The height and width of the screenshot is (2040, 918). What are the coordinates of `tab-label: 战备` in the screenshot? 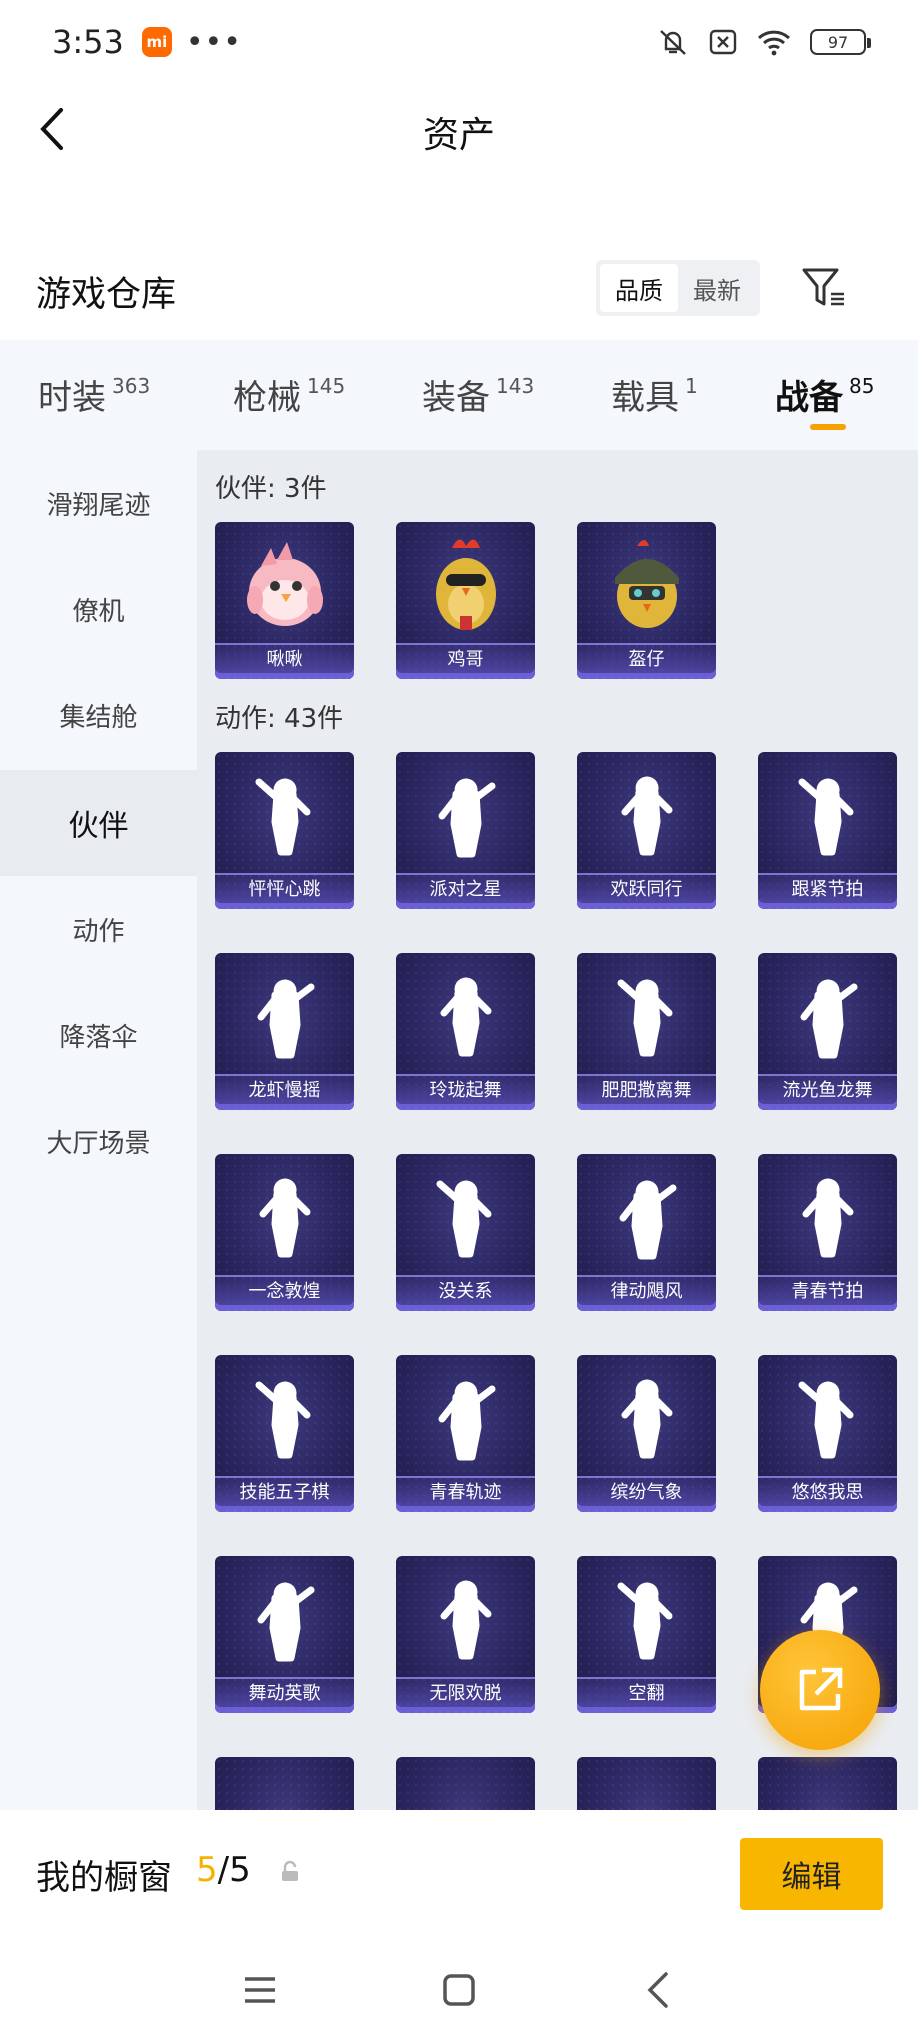 It's located at (809, 398).